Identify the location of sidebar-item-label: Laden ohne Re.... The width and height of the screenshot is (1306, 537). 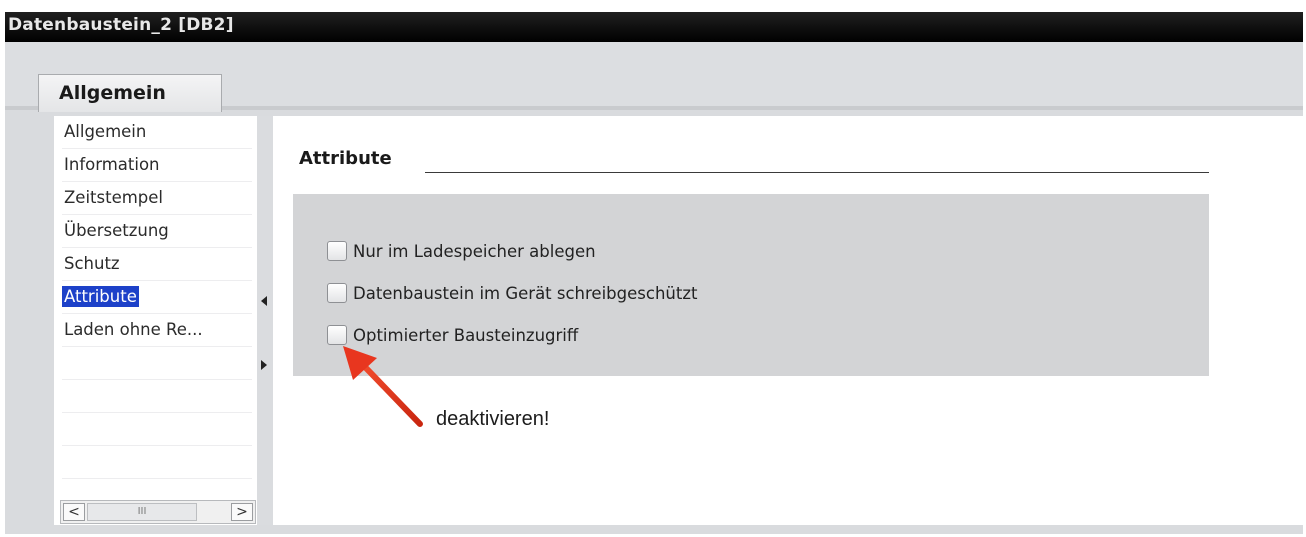
(133, 329).